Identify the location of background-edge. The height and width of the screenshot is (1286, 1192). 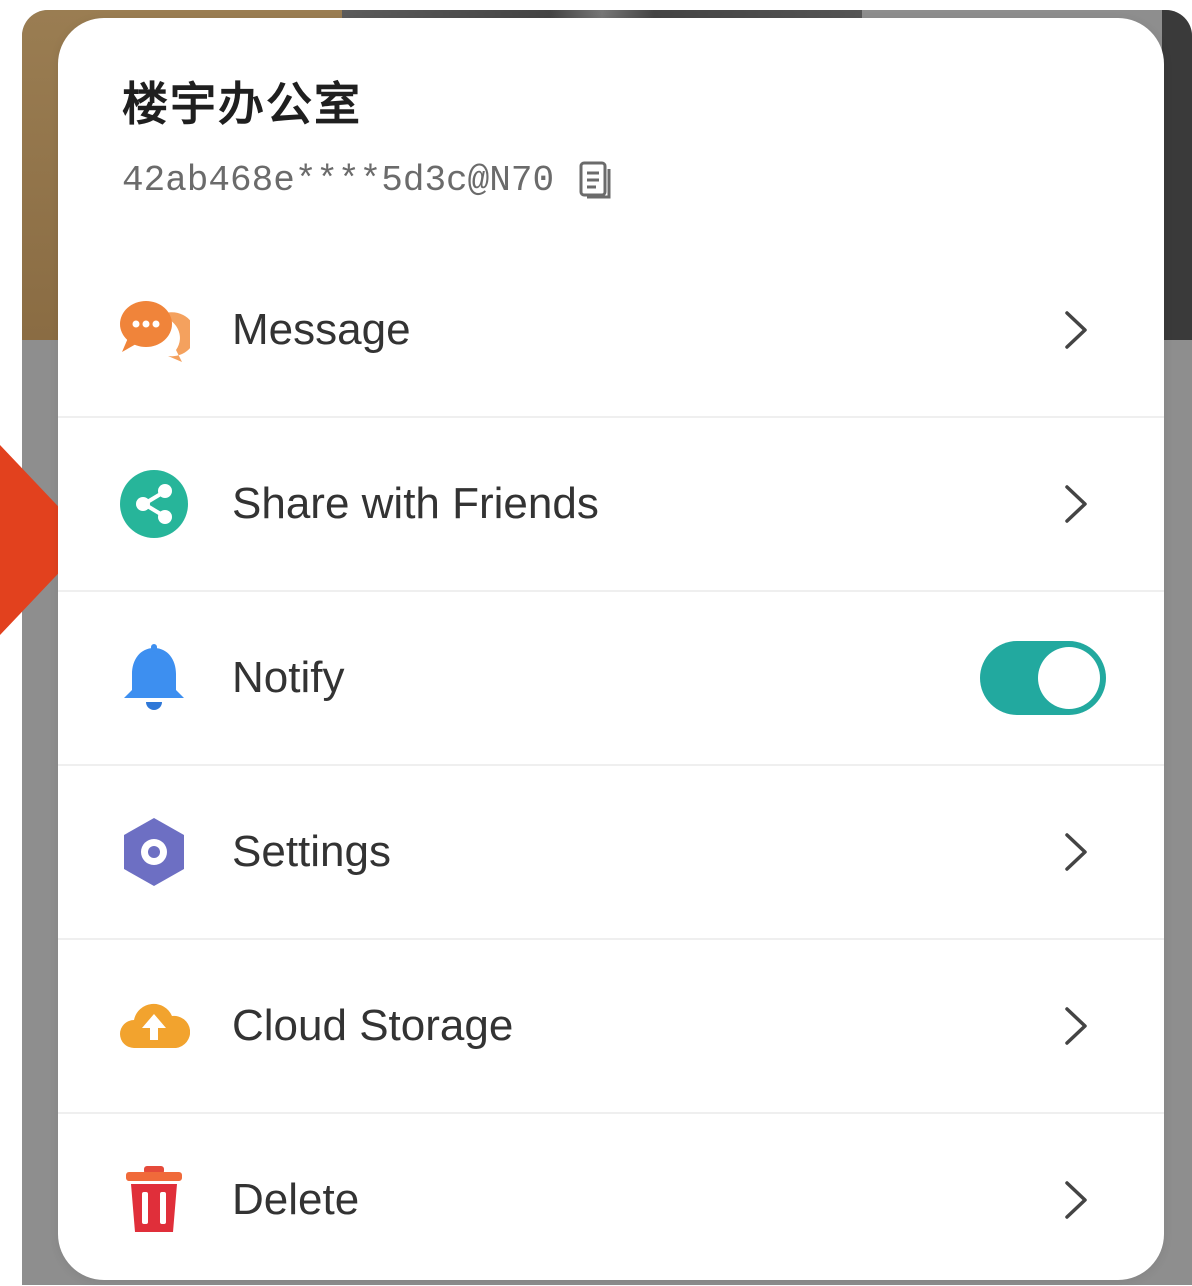
(1177, 175).